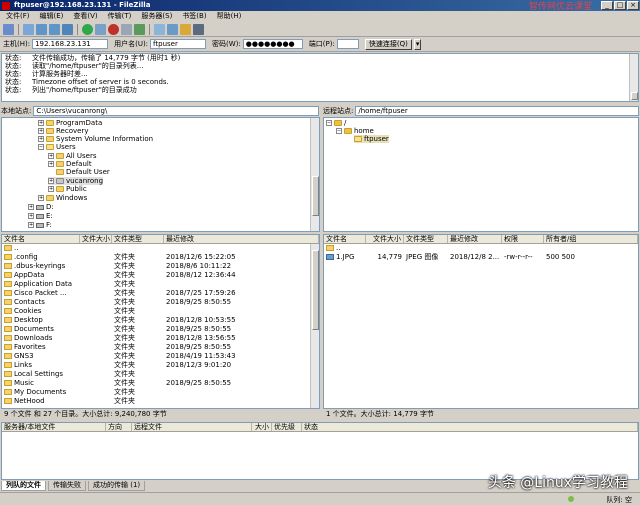  What do you see at coordinates (185, 29) in the screenshot?
I see `sync-browse-icon` at bounding box center [185, 29].